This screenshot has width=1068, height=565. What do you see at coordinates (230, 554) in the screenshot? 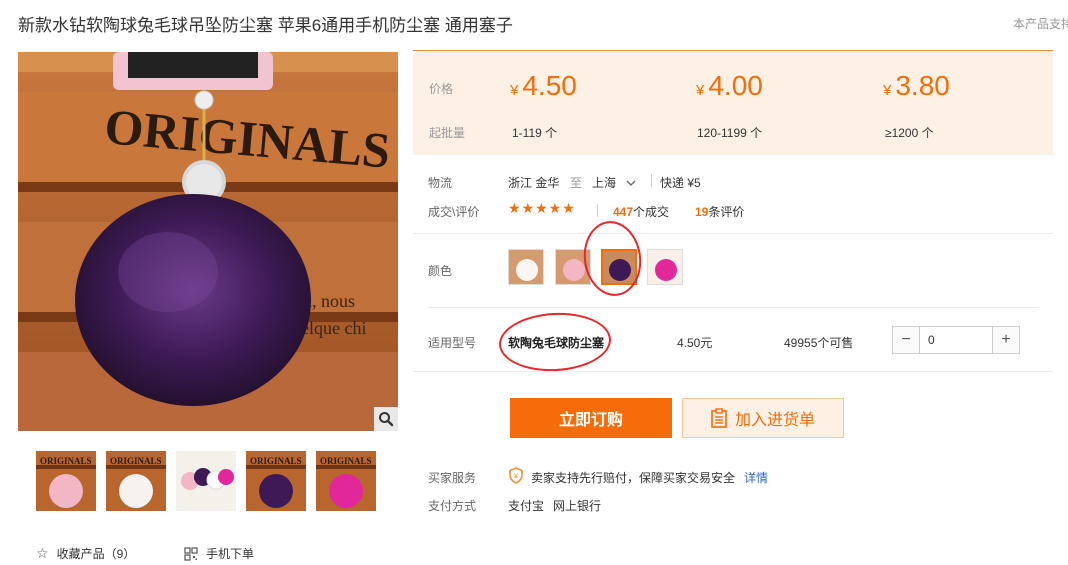
I see `mobile-order-label: 手机下单` at bounding box center [230, 554].